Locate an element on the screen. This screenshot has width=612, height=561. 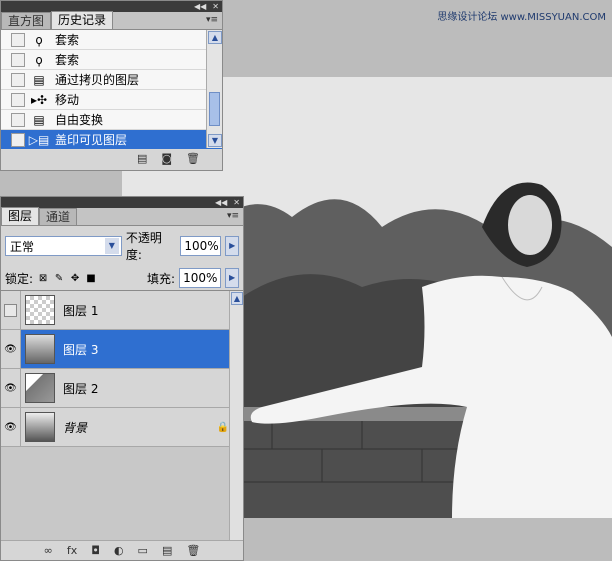
adjustment-icon: ◐ is located at coordinates (119, 550).